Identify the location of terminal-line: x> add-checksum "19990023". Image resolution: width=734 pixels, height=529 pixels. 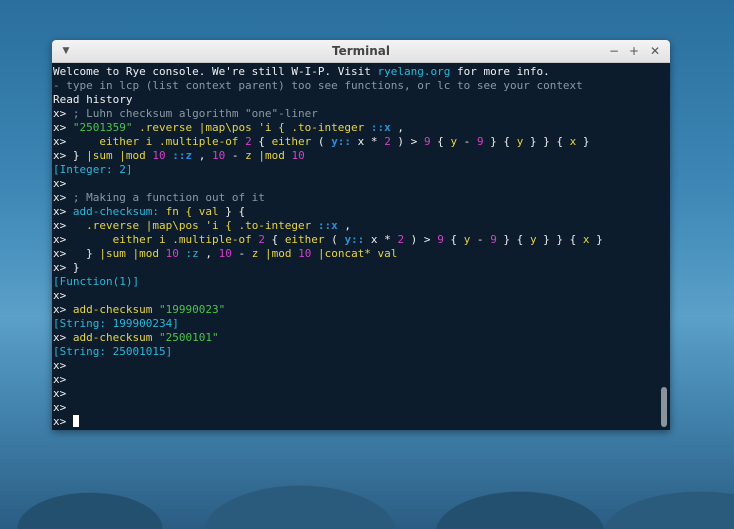
(355, 310).